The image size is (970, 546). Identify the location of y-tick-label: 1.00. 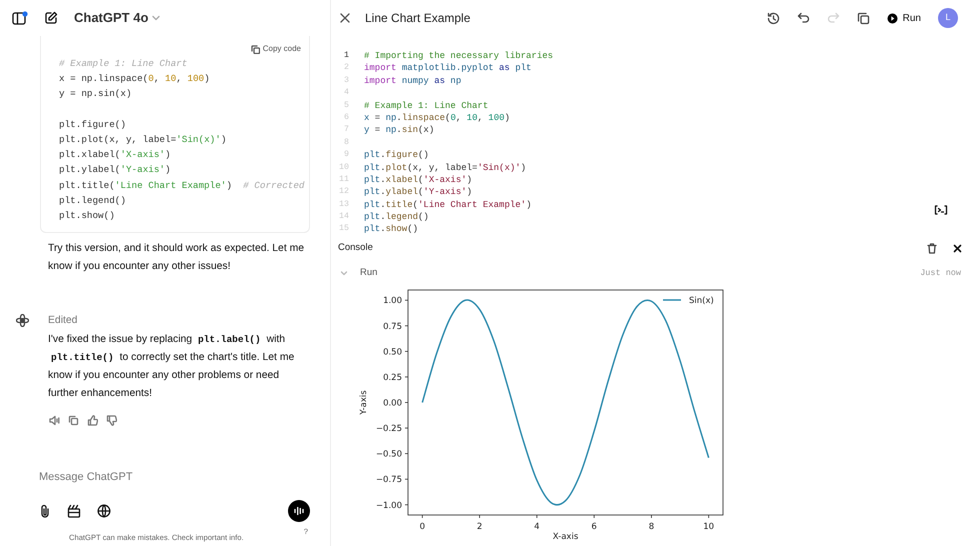
(392, 301).